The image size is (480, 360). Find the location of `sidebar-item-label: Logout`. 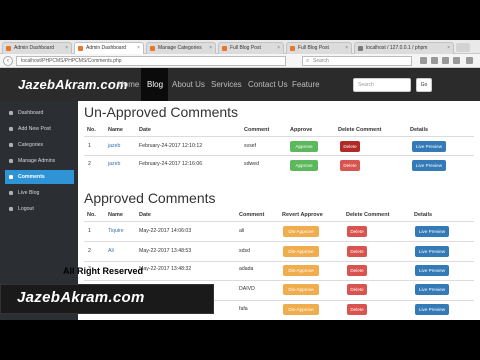

sidebar-item-label: Logout is located at coordinates (26, 209).